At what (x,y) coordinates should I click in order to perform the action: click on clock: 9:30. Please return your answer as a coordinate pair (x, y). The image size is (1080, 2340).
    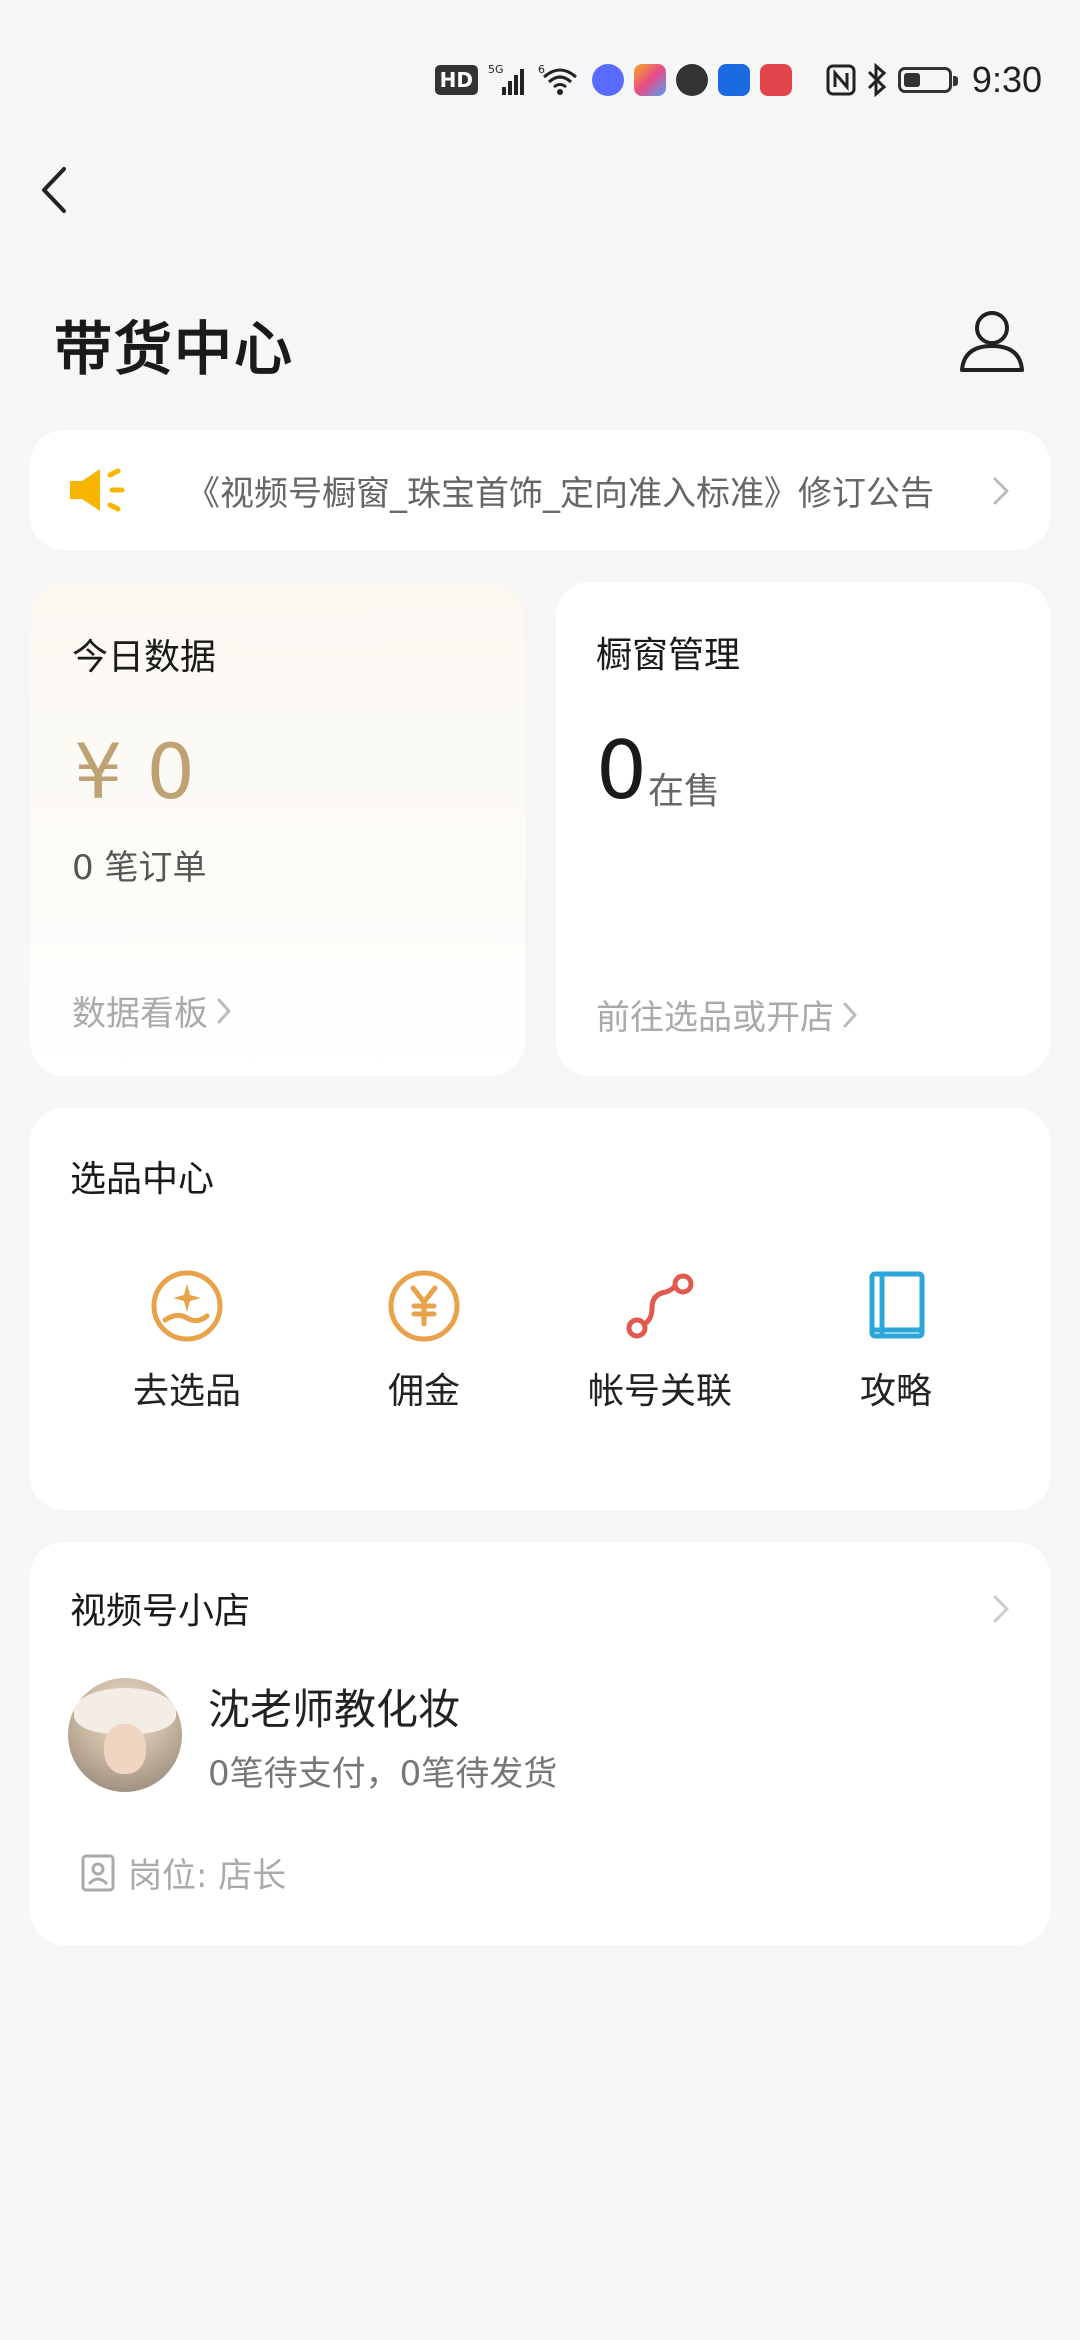
    Looking at the image, I should click on (1006, 79).